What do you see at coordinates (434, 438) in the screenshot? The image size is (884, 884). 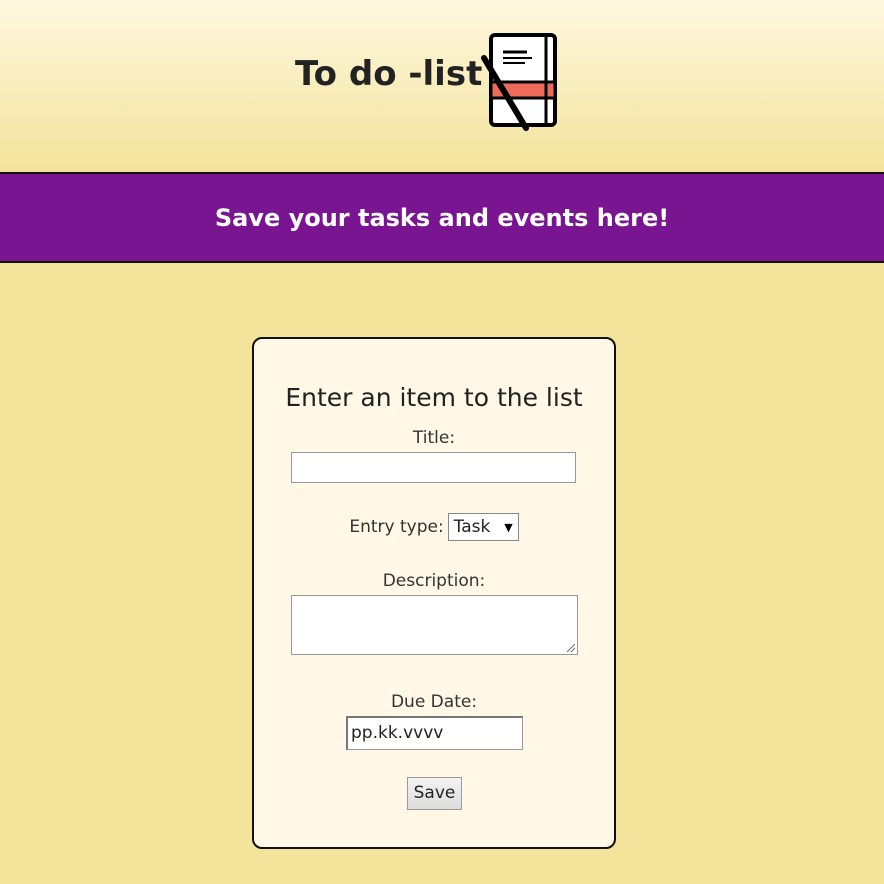 I see `title-label: Title:` at bounding box center [434, 438].